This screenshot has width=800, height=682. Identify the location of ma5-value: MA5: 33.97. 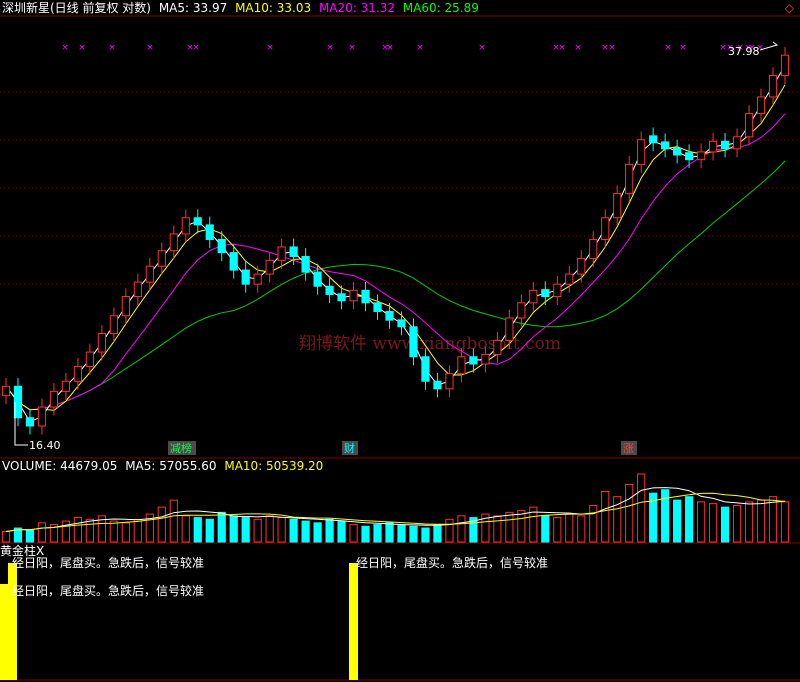
(193, 8).